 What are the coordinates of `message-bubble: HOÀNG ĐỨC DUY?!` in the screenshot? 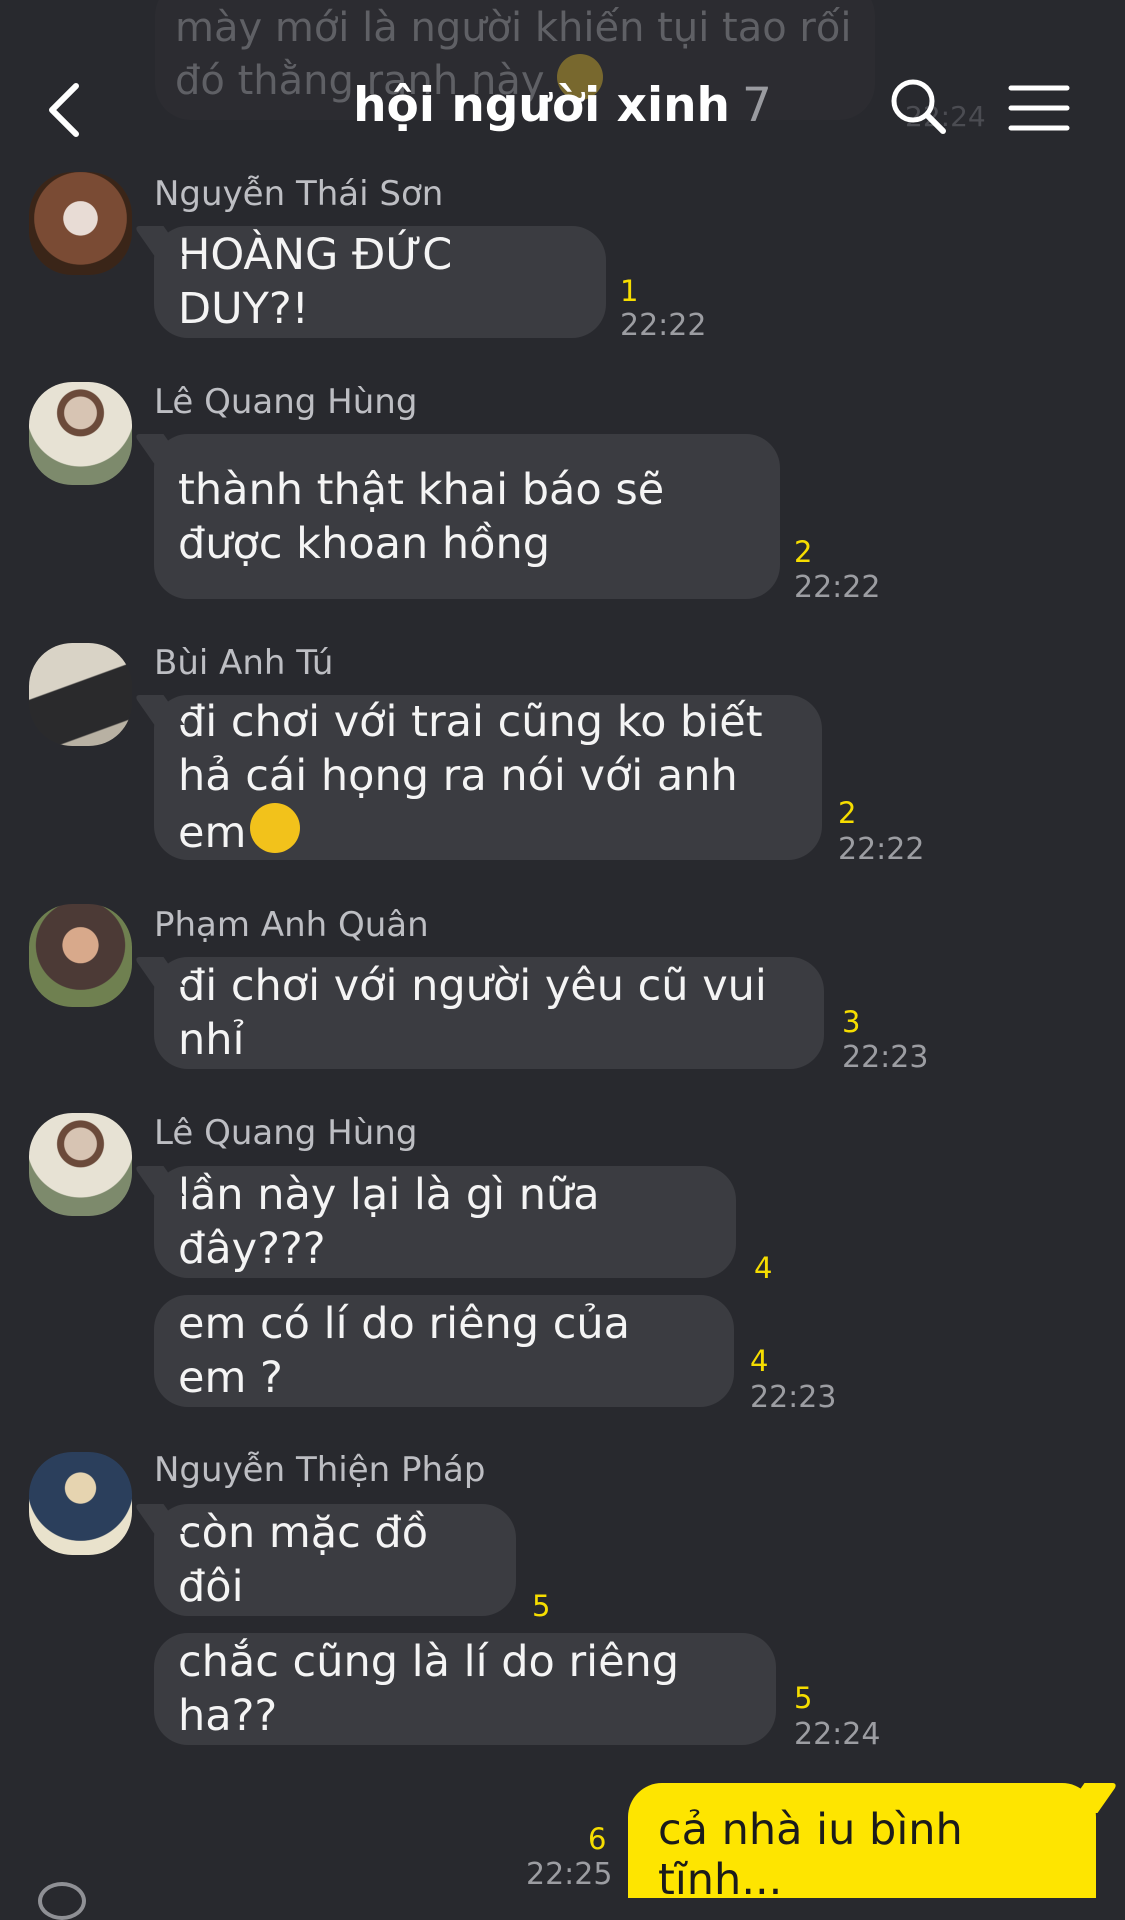 It's located at (380, 282).